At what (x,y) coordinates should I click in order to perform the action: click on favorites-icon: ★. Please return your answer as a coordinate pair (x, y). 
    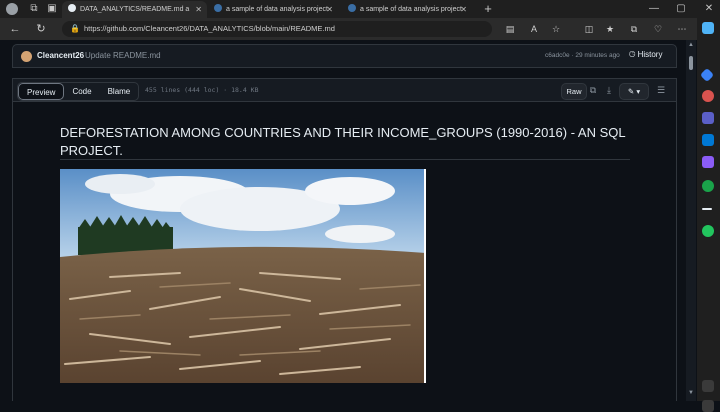
    Looking at the image, I should click on (610, 29).